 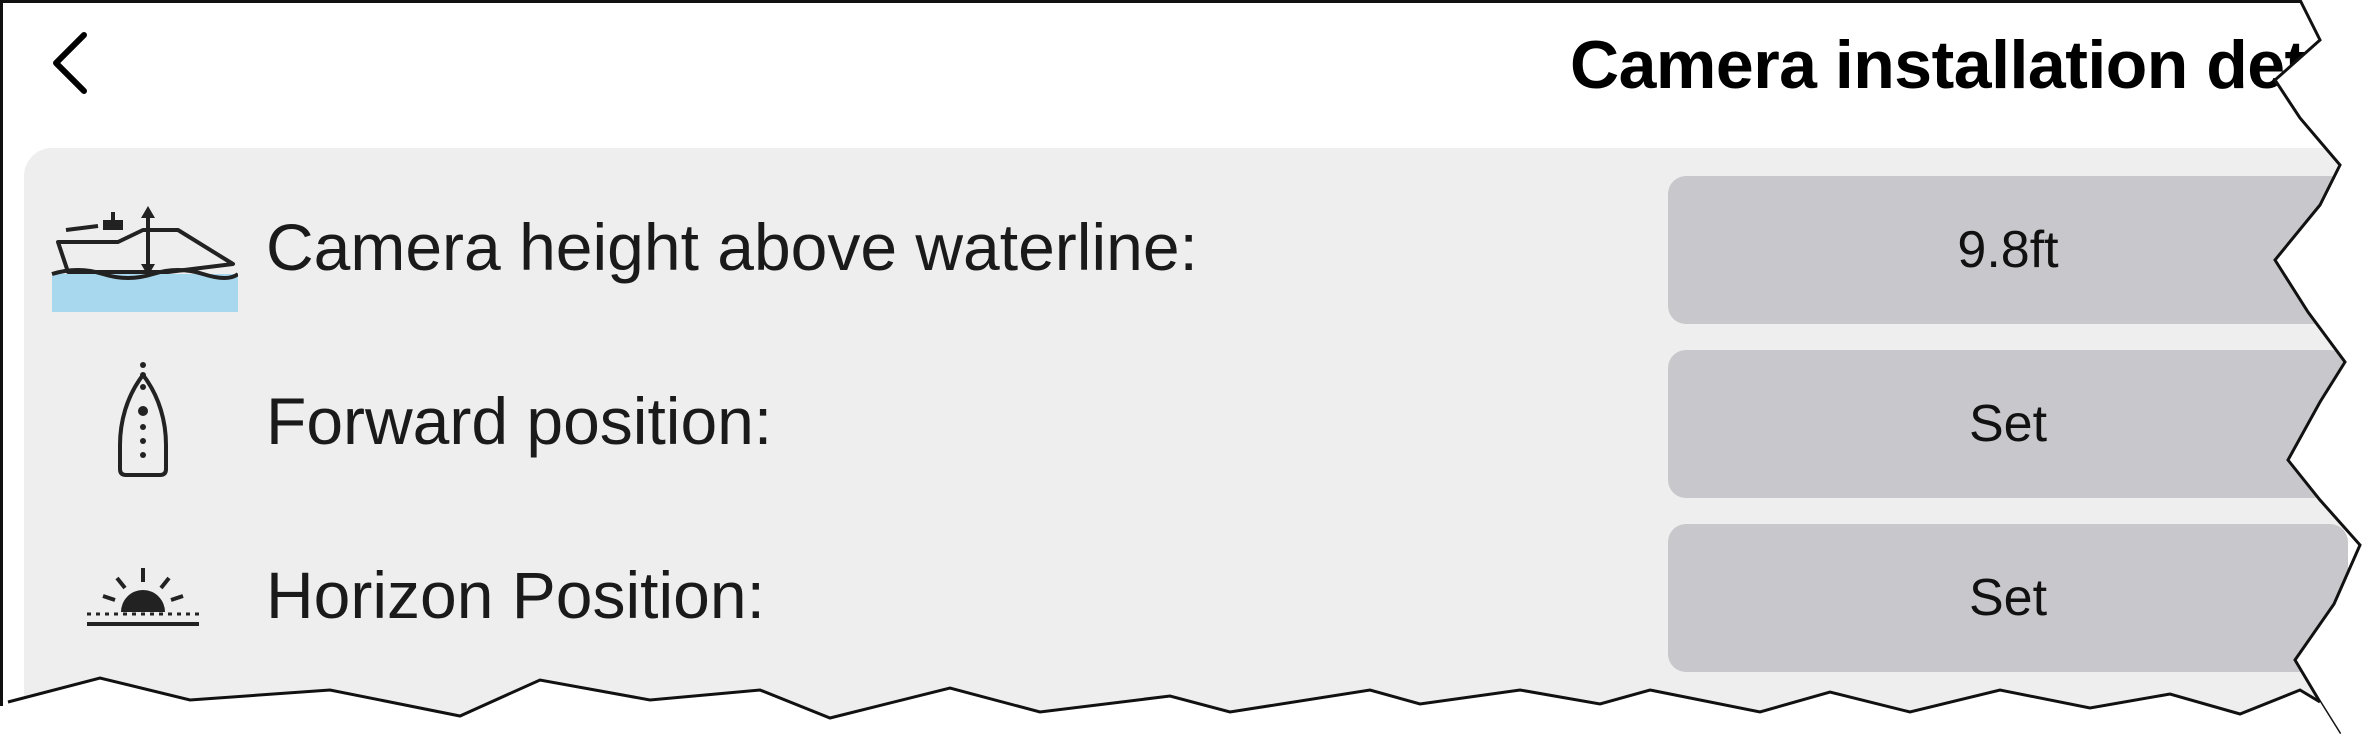 I want to click on boat-forward-icon, so click(x=143, y=421).